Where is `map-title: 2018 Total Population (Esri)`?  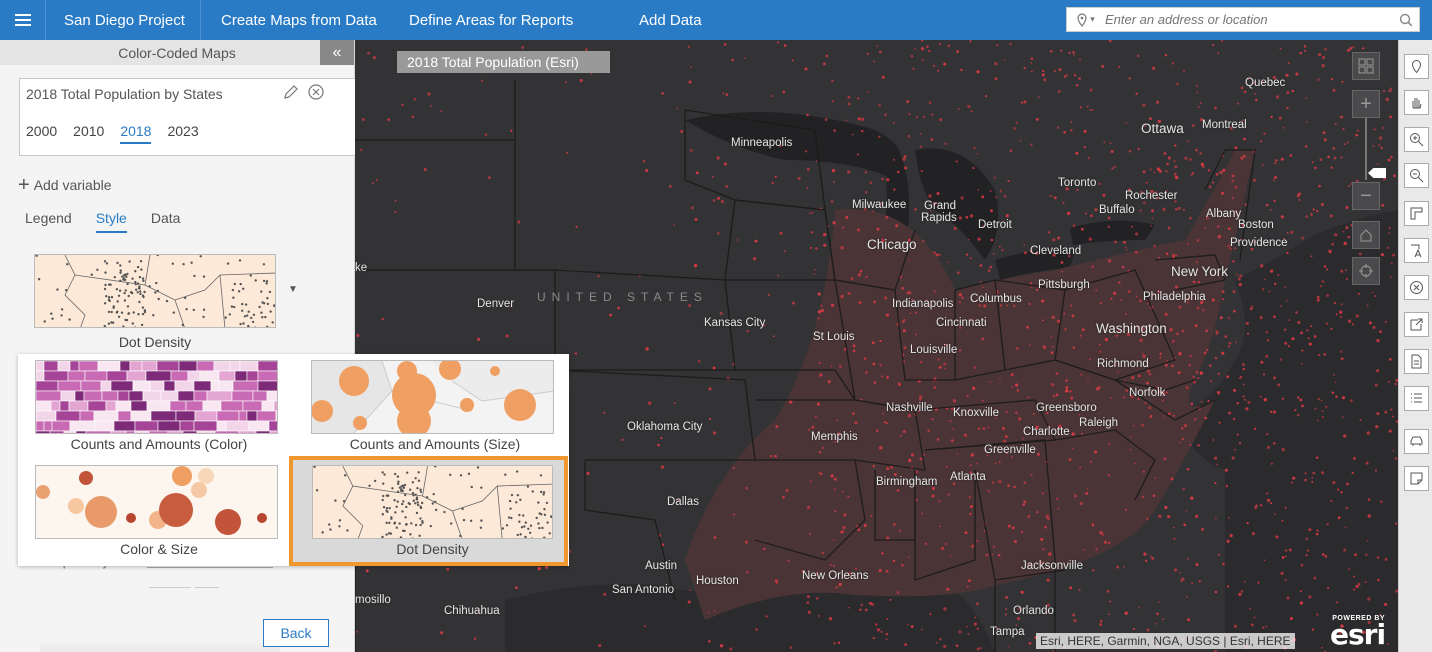 map-title: 2018 Total Population (Esri) is located at coordinates (503, 62).